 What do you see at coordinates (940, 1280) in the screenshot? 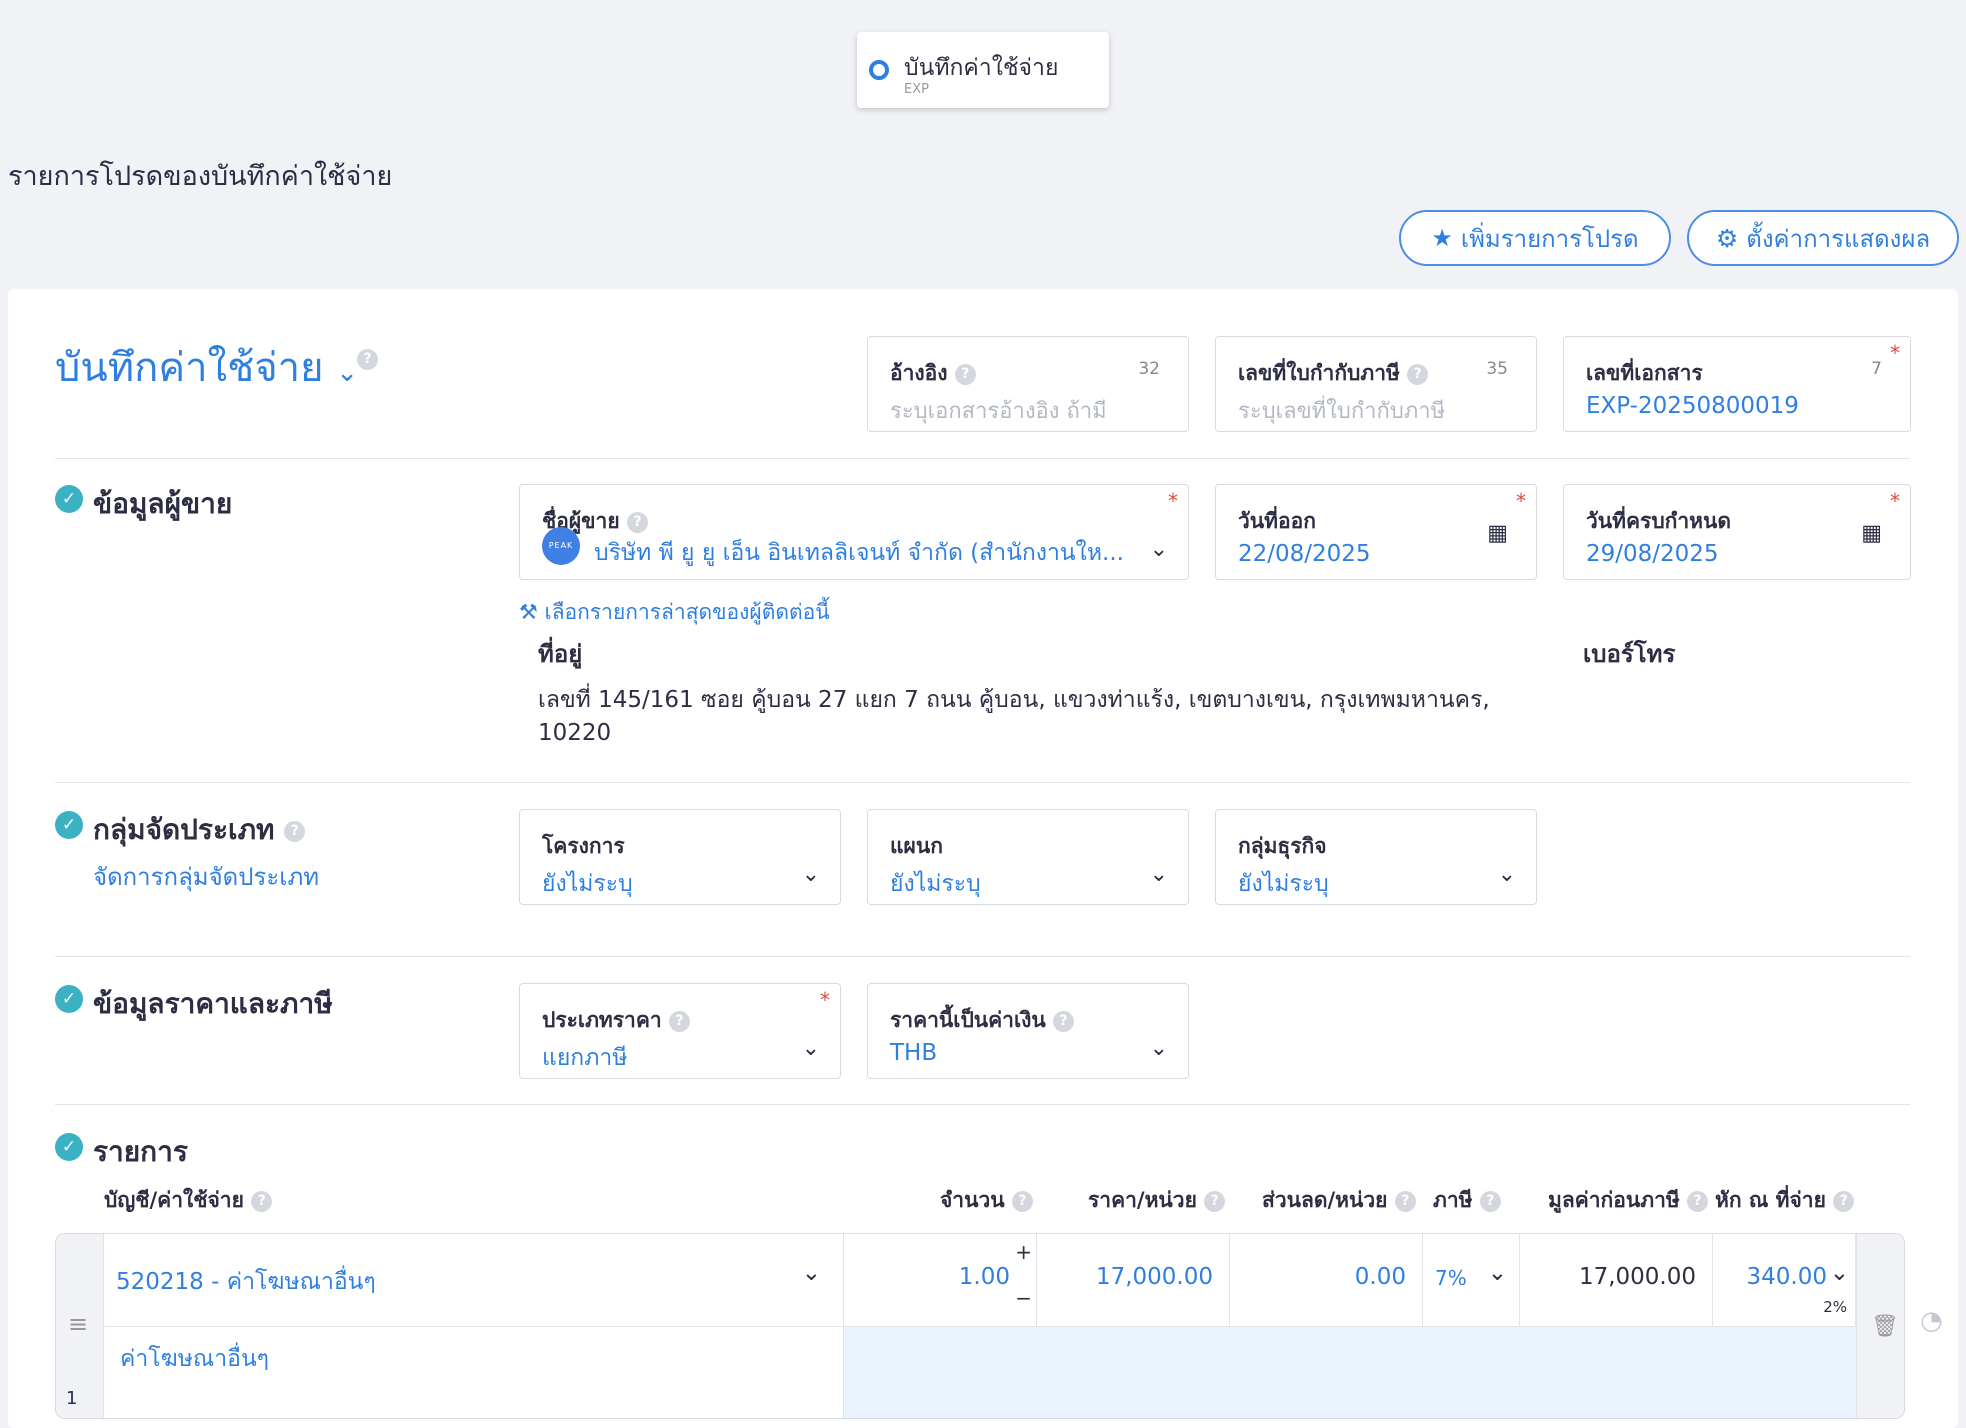
I see `quantity-stepper: 1.00 + −` at bounding box center [940, 1280].